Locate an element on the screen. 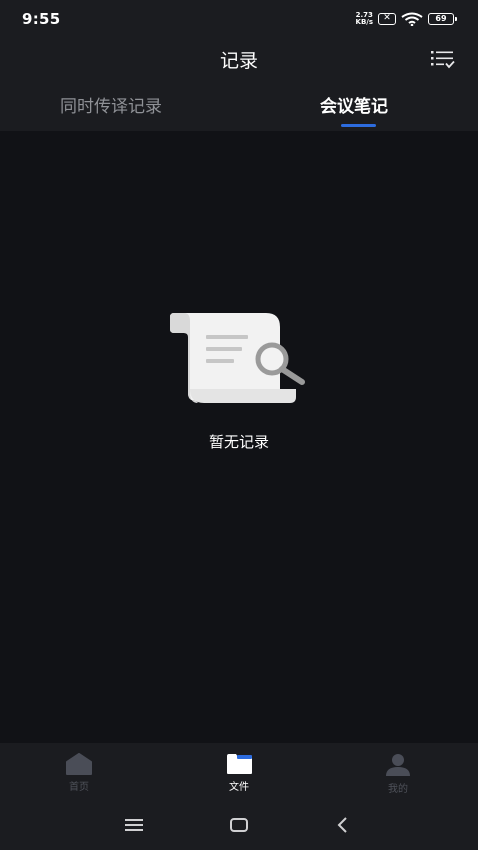 Image resolution: width=478 pixels, height=850 pixels. home-icon is located at coordinates (79, 764).